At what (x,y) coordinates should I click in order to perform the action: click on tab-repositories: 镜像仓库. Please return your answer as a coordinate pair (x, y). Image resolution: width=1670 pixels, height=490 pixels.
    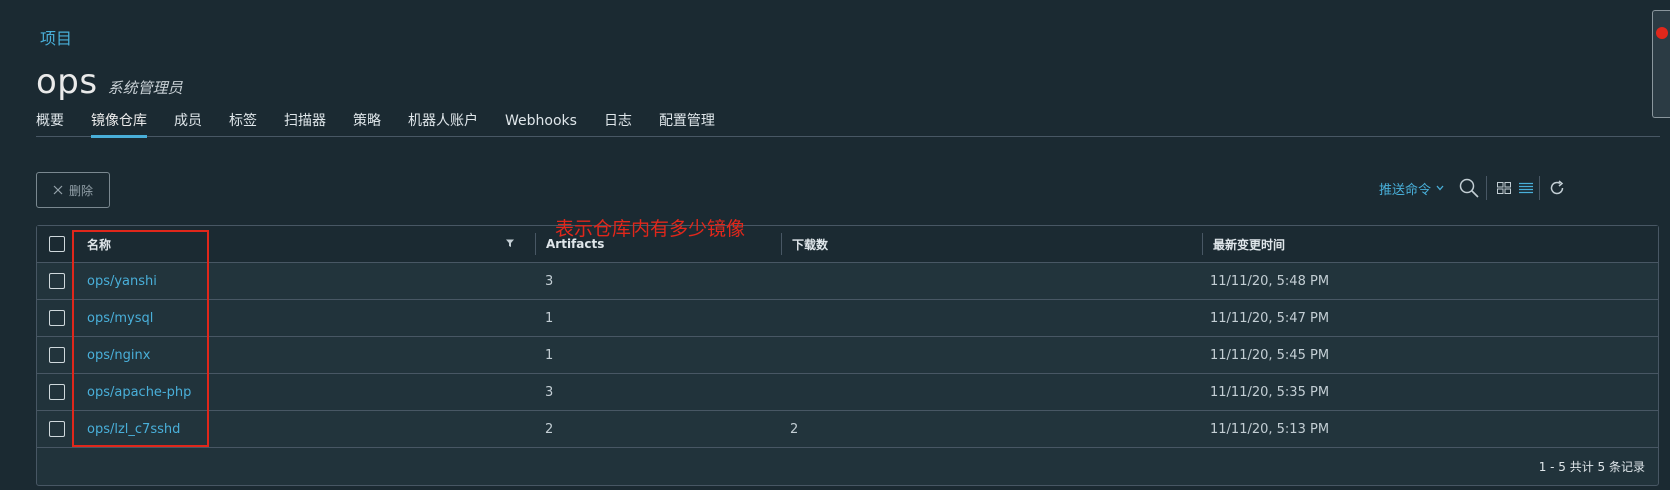
    Looking at the image, I should click on (119, 124).